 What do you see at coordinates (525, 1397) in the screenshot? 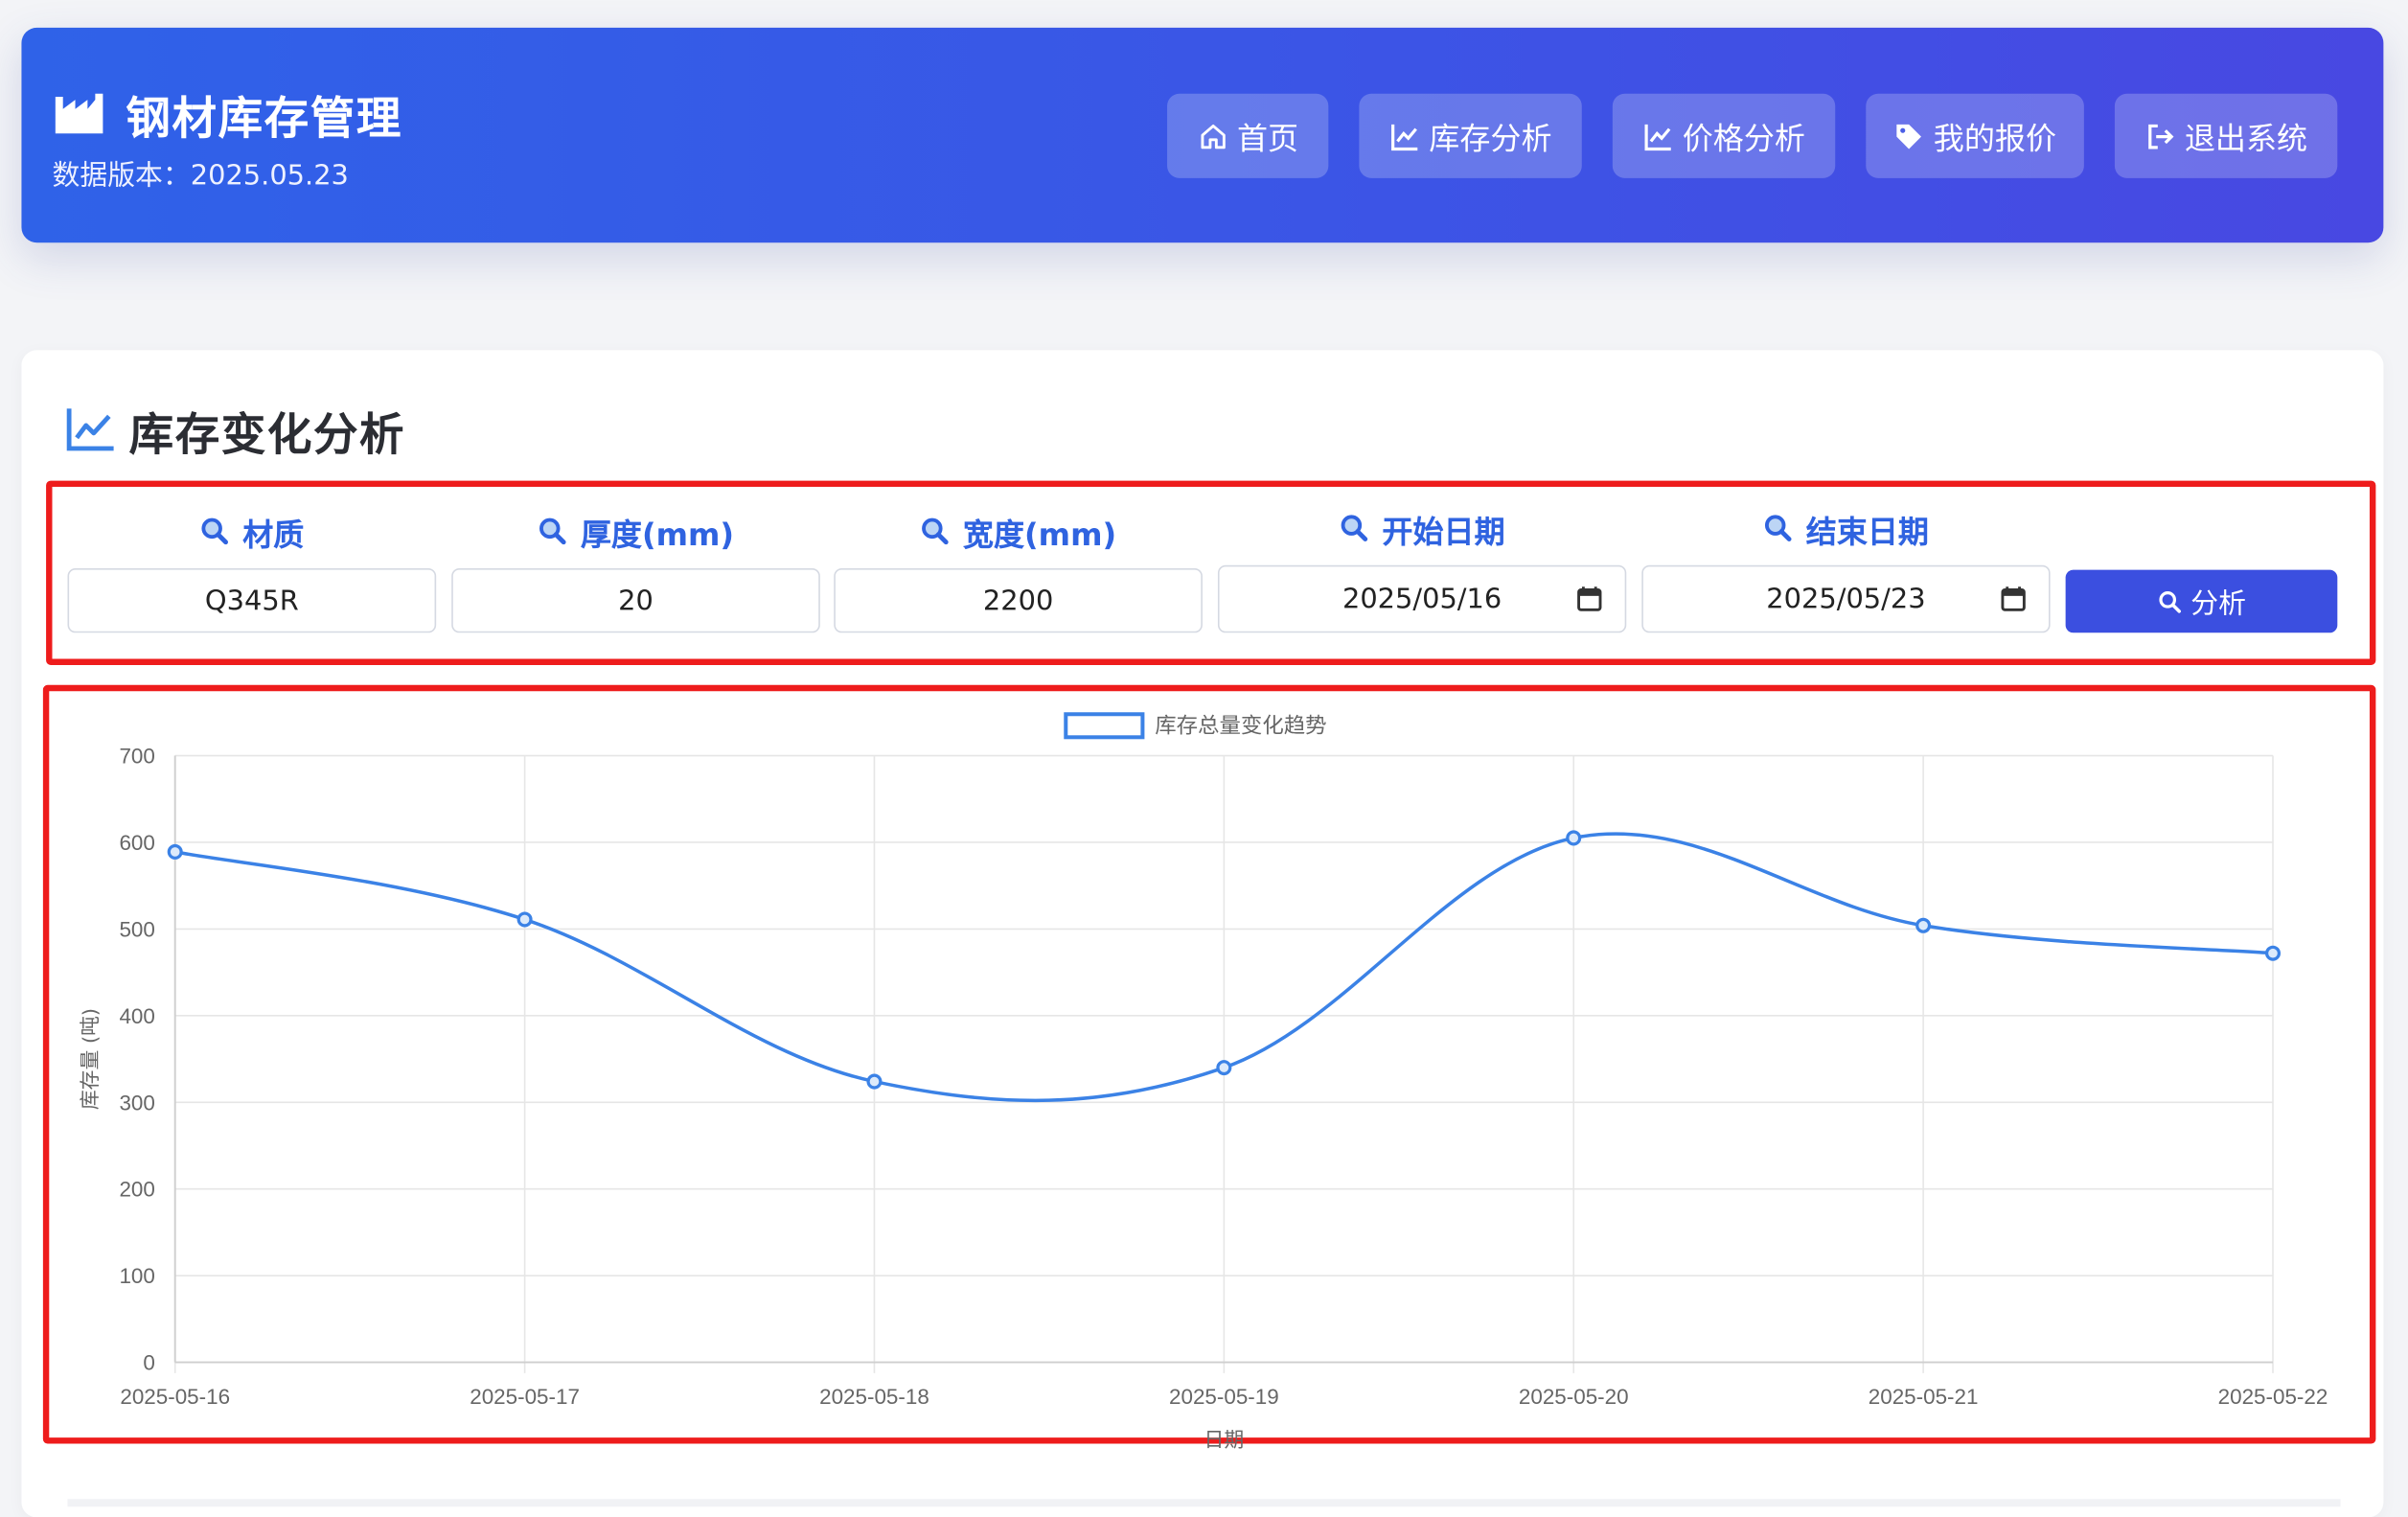
I see `x-tick-label: 2025-05-17` at bounding box center [525, 1397].